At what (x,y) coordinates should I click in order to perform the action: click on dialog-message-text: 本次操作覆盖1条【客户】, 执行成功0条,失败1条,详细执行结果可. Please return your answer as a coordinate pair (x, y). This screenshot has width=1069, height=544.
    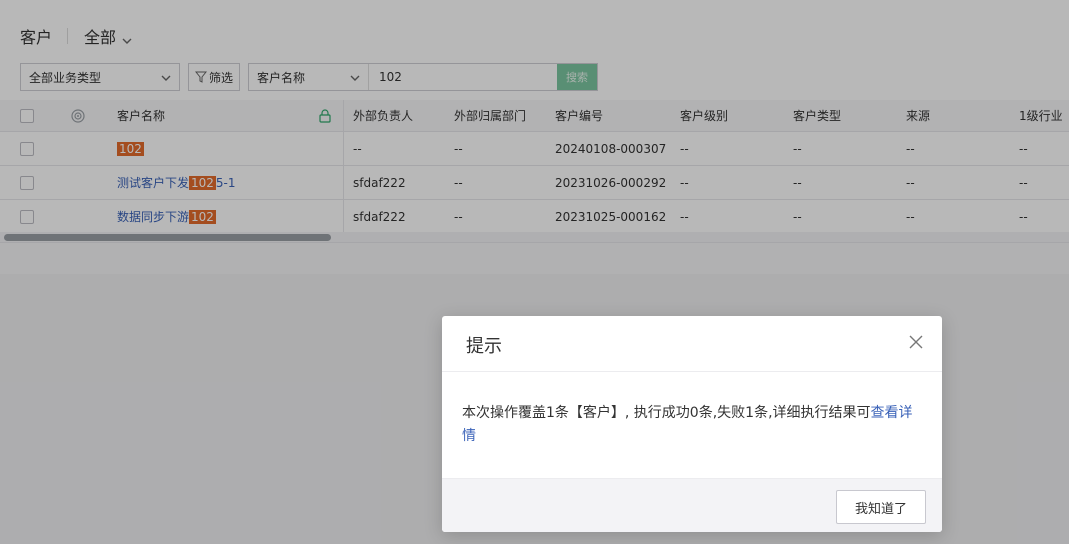
    Looking at the image, I should click on (666, 413).